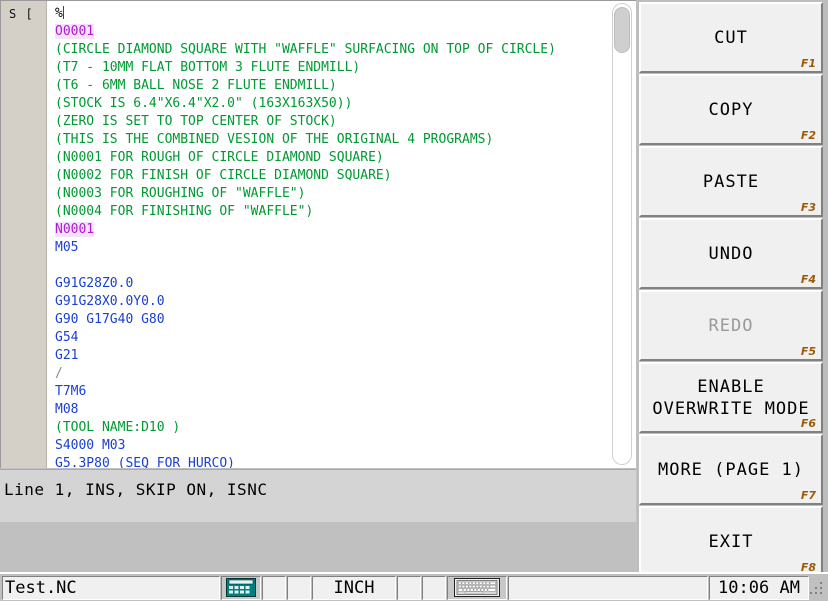 Image resolution: width=828 pixels, height=601 pixels. I want to click on keyboard-icon, so click(477, 587).